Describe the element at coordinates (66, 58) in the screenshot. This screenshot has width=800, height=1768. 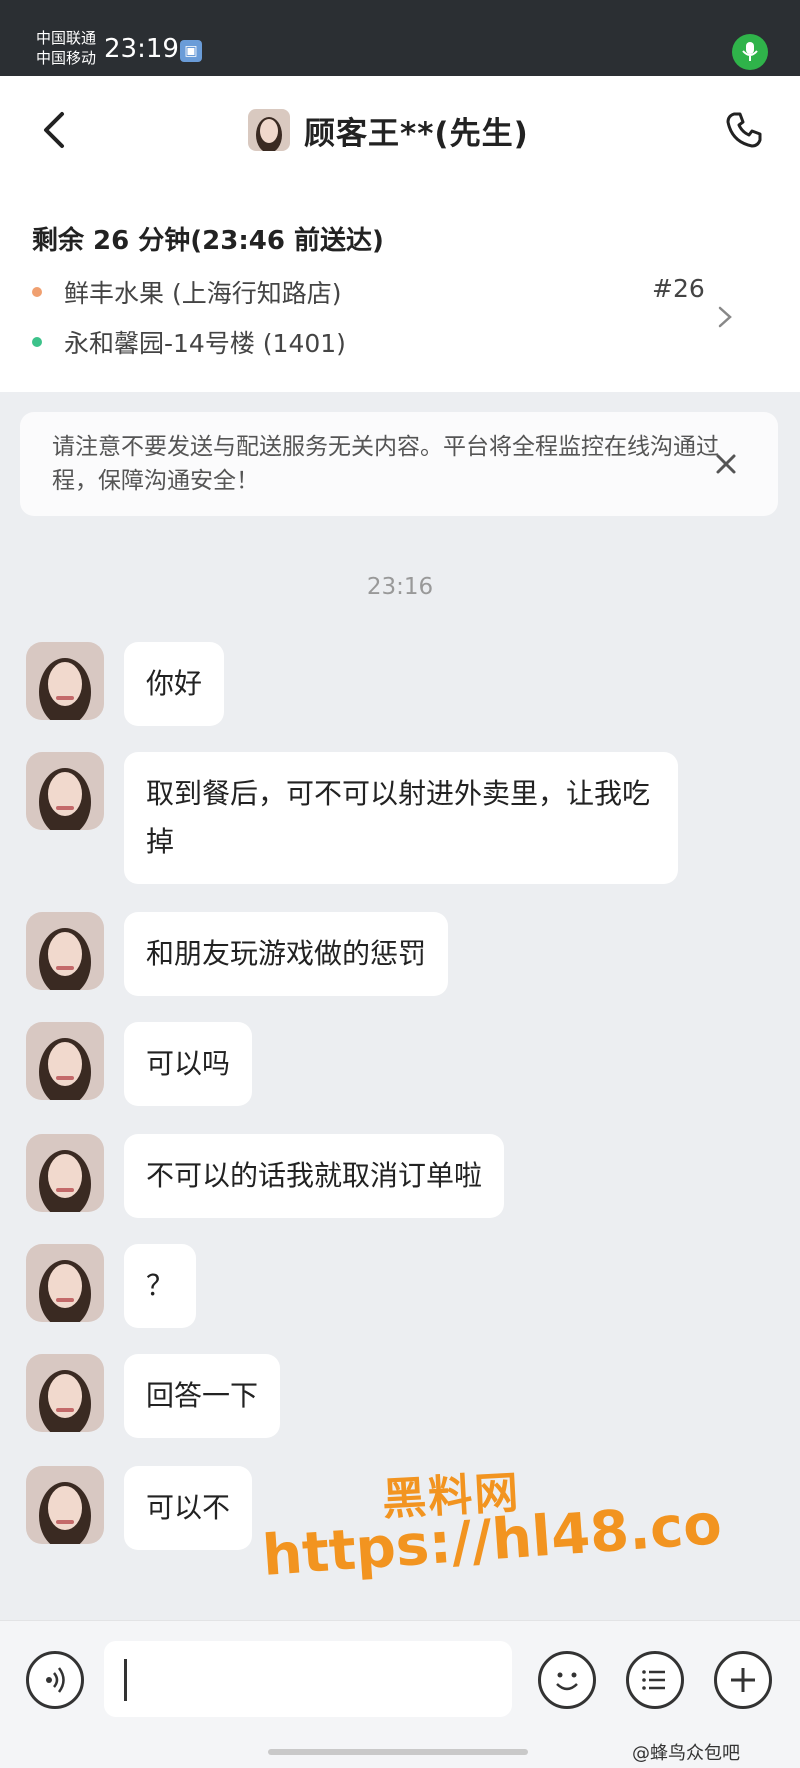
I see `carrier-2: 中国移动` at that location.